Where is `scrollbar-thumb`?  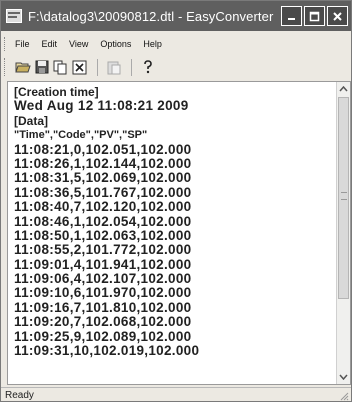 scrollbar-thumb is located at coordinates (343, 198).